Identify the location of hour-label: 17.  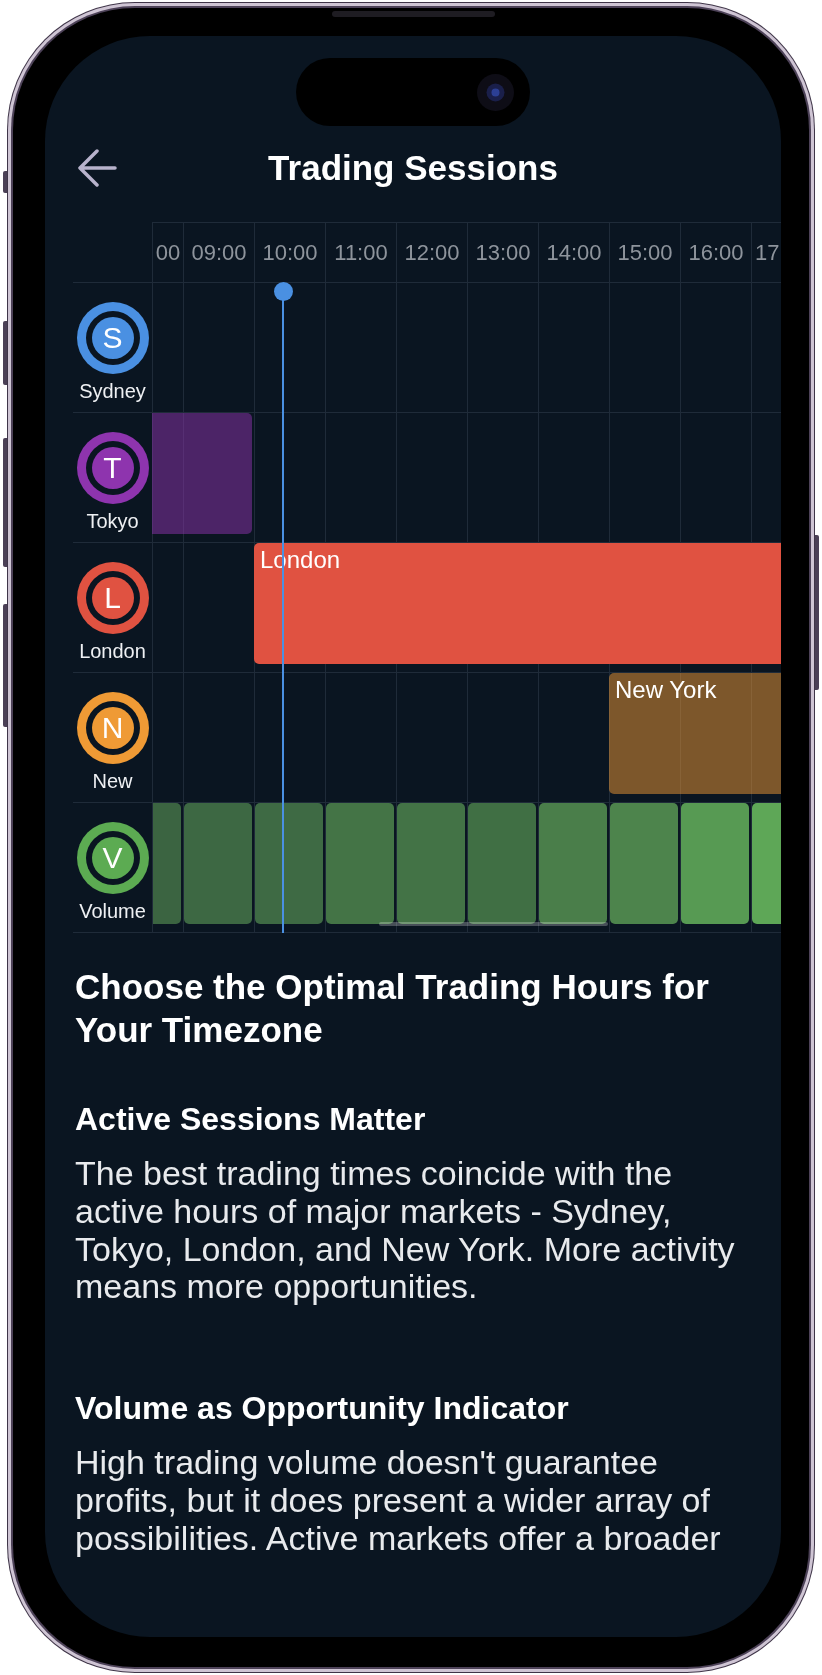
(767, 252).